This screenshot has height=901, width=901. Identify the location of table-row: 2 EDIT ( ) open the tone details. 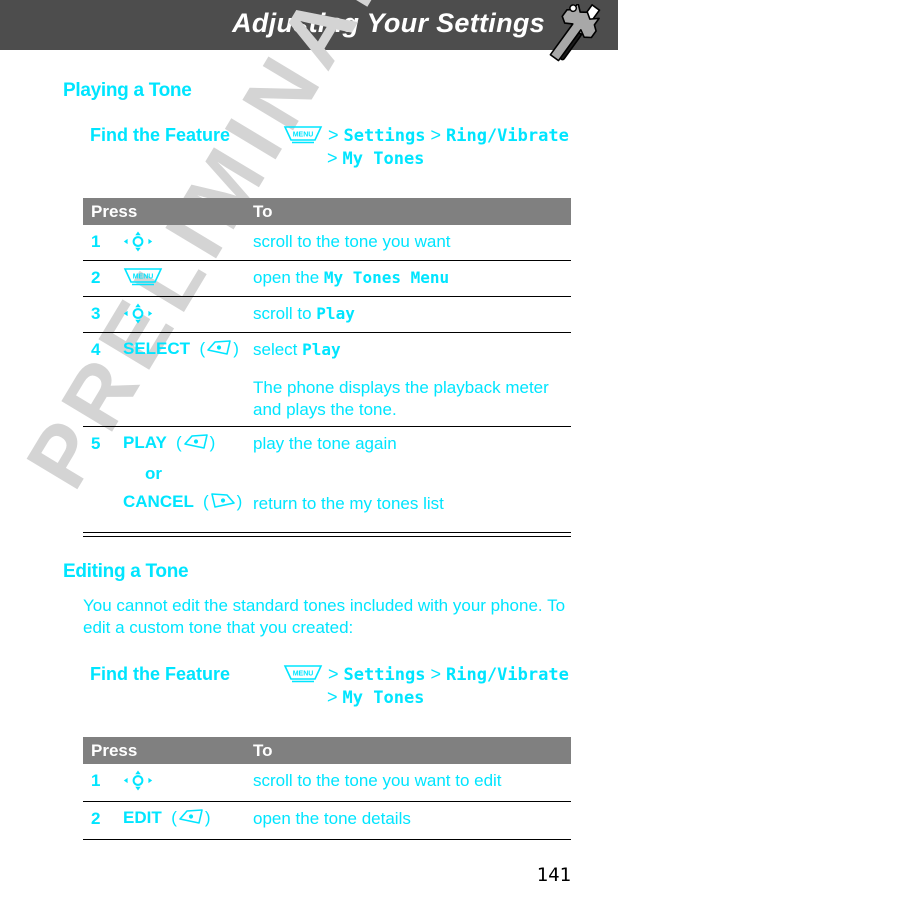
(327, 820).